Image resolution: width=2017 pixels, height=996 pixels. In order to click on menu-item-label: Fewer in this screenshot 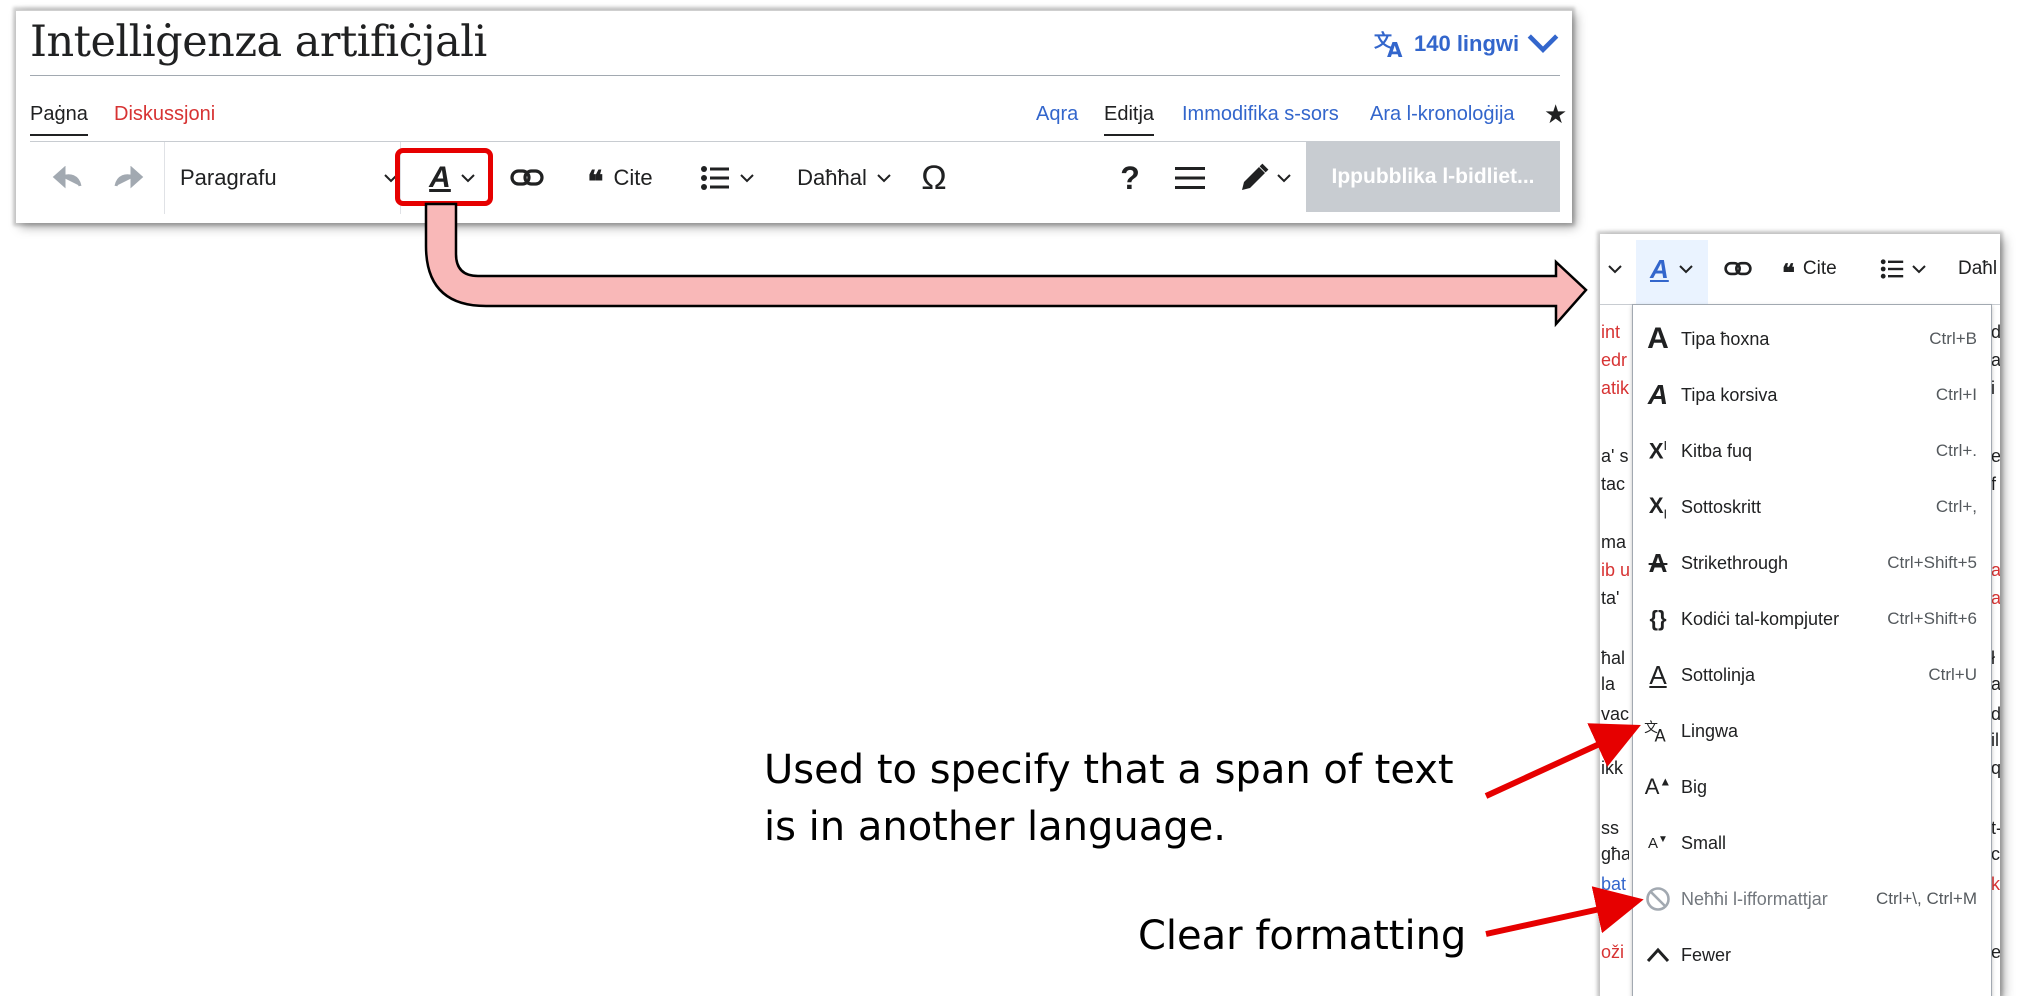, I will do `click(1706, 954)`.